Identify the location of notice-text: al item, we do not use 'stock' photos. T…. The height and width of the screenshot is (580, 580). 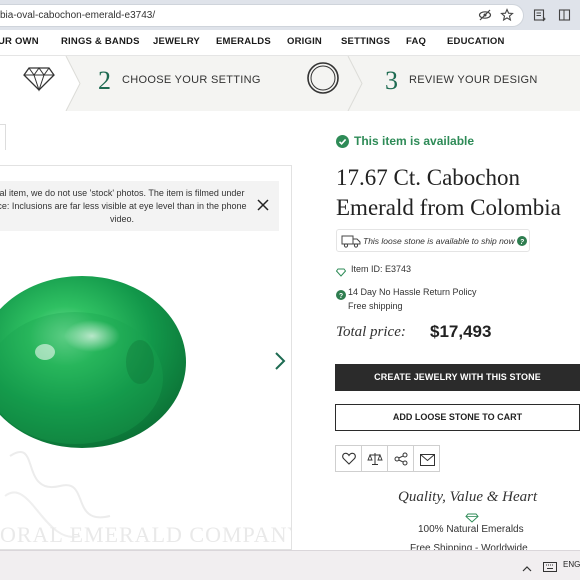
(124, 206).